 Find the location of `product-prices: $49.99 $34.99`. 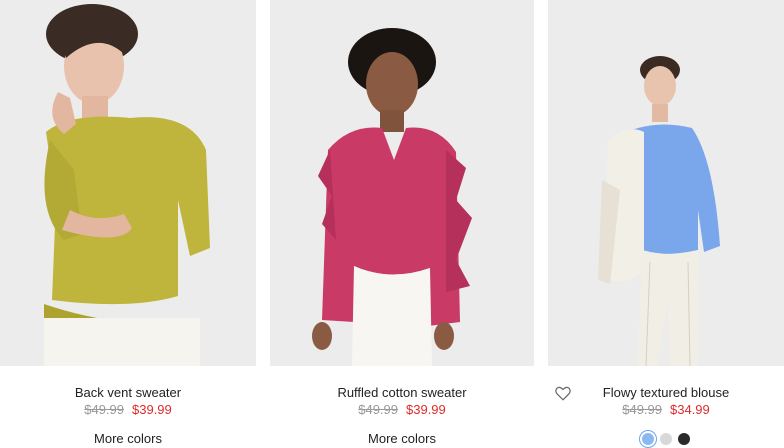

product-prices: $49.99 $34.99 is located at coordinates (666, 409).